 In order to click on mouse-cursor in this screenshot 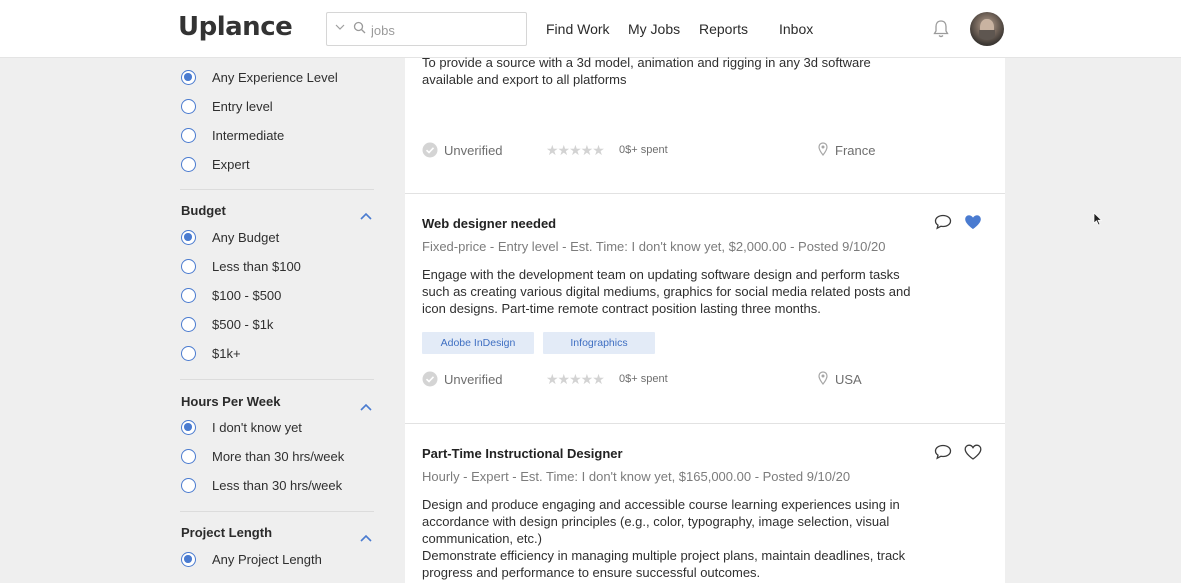, I will do `click(1098, 219)`.